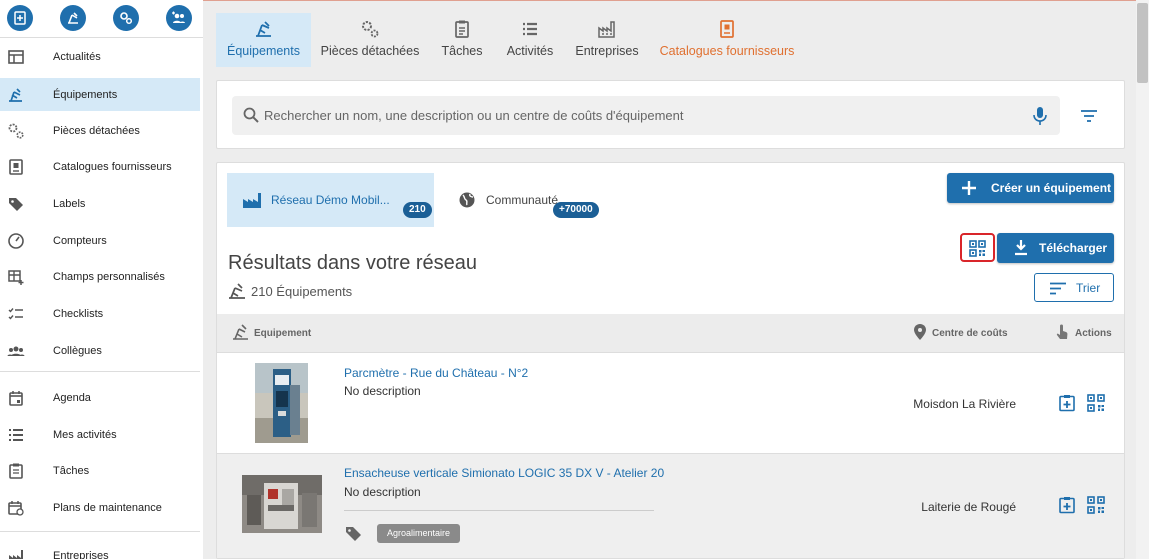  I want to click on add-item-icon, so click(20, 18).